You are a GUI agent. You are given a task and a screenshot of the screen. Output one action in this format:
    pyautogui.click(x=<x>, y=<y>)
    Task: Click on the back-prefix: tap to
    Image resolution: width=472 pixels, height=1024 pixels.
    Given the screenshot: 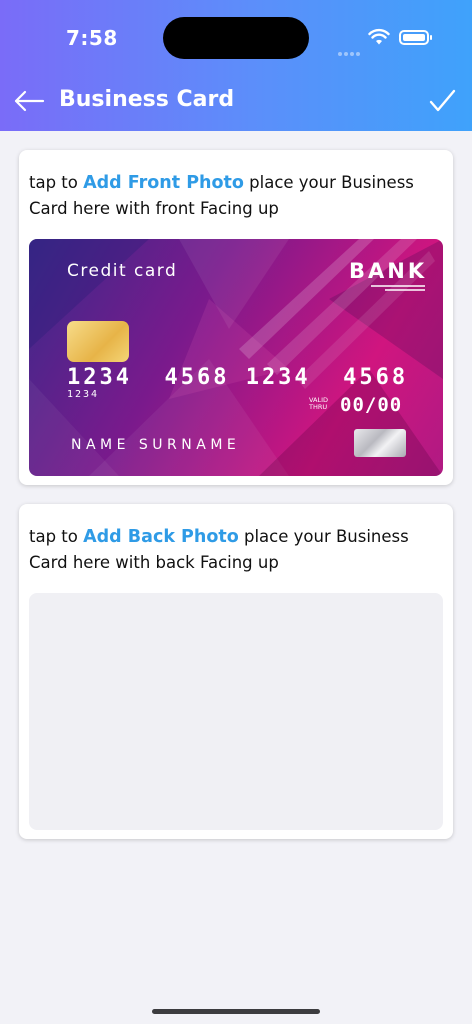 What is the action you would take?
    pyautogui.click(x=56, y=536)
    